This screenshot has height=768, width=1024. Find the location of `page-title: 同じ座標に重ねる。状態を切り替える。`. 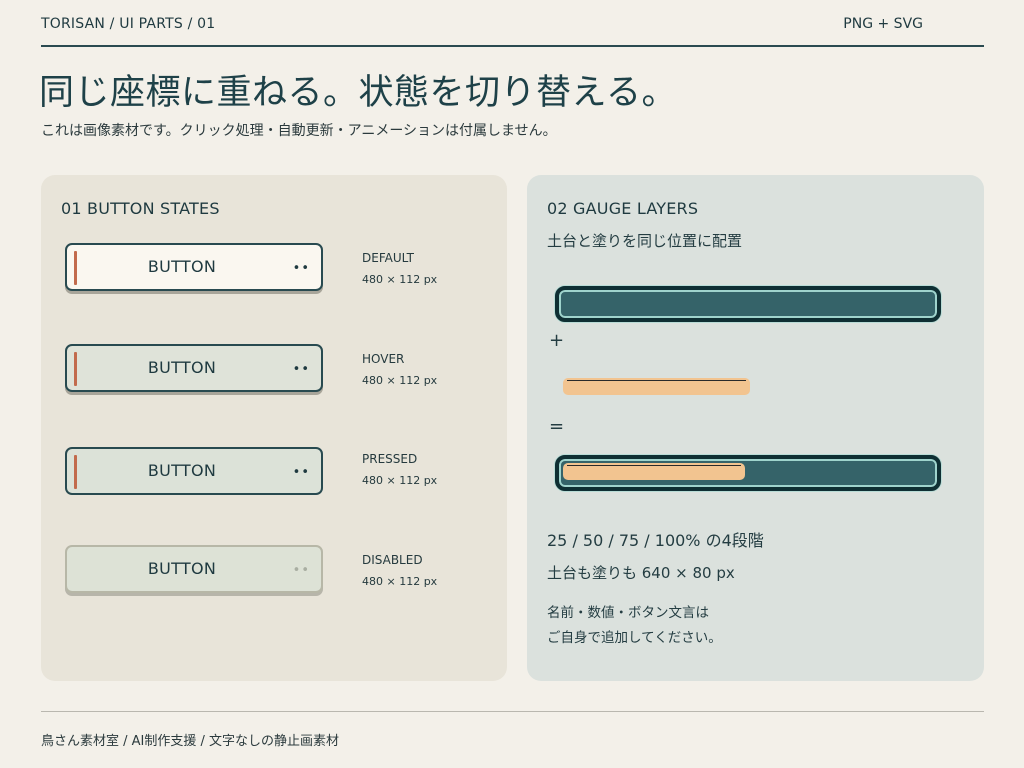

page-title: 同じ座標に重ねる。状態を切り替える。 is located at coordinates (358, 93).